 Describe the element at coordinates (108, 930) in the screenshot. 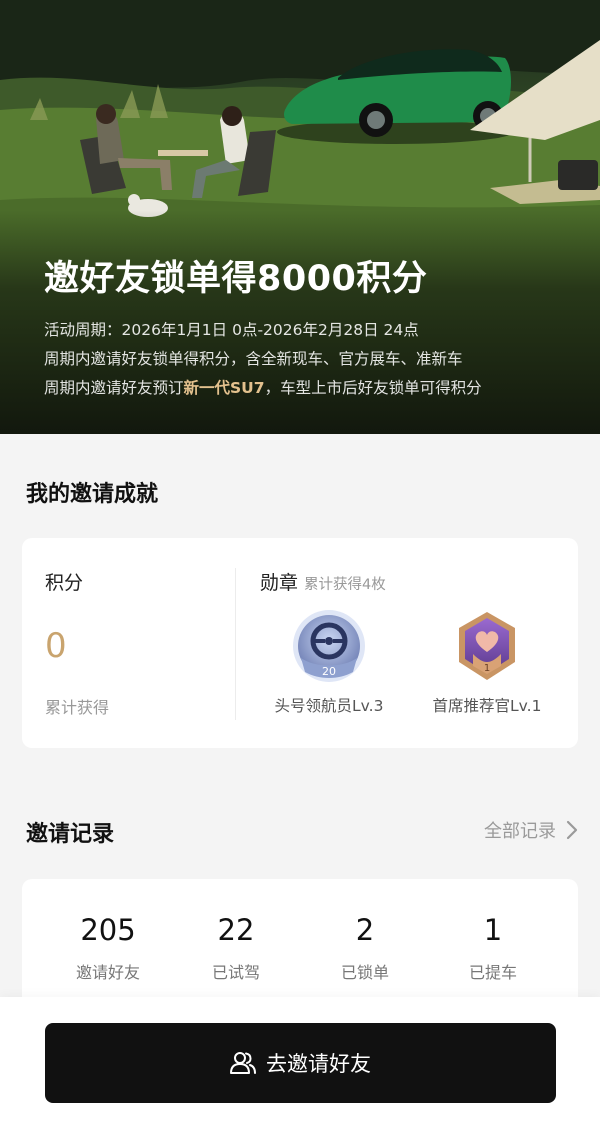

I see `stat-value: 205` at that location.